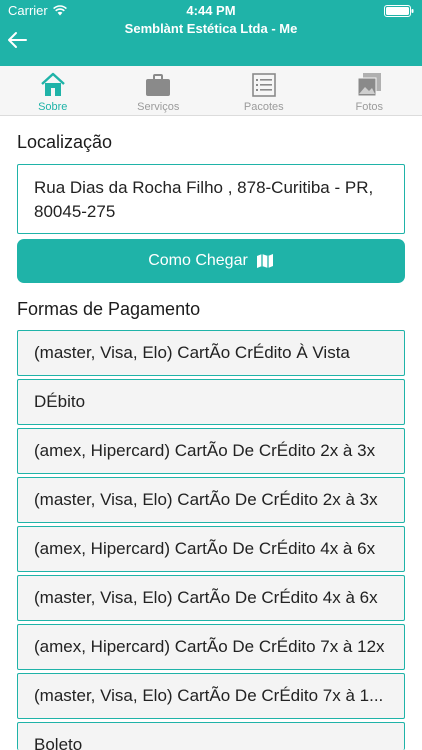 This screenshot has height=750, width=422. I want to click on payment-item: DÉbito, so click(211, 402).